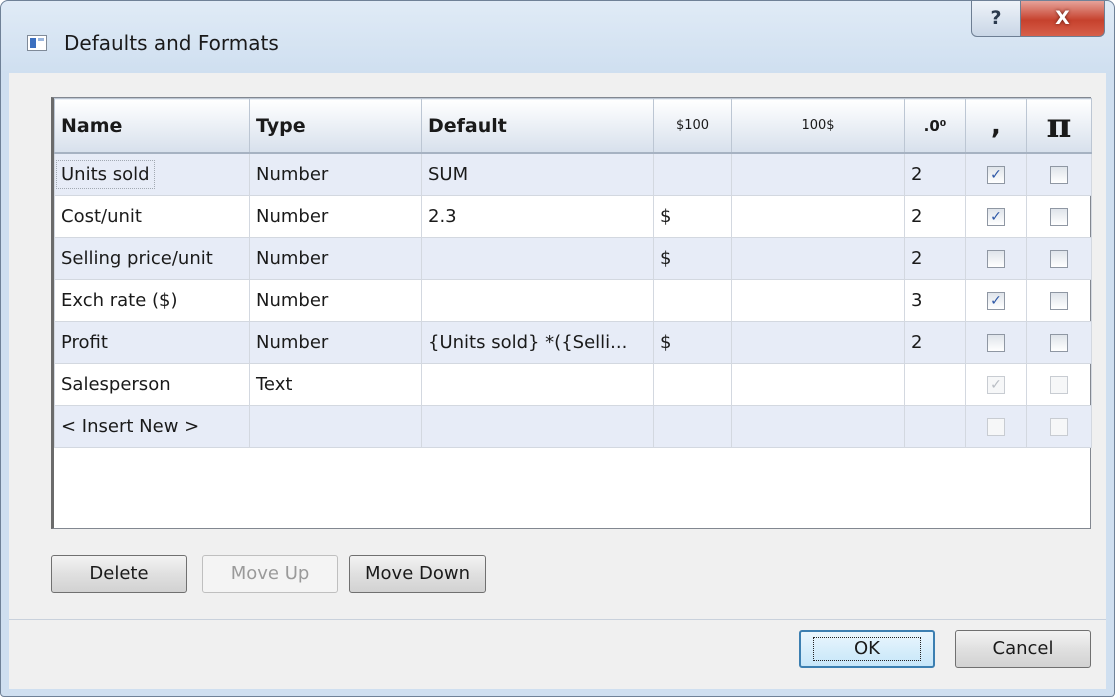  Describe the element at coordinates (171, 43) in the screenshot. I see `dialog-title: Defaults and Formats` at that location.